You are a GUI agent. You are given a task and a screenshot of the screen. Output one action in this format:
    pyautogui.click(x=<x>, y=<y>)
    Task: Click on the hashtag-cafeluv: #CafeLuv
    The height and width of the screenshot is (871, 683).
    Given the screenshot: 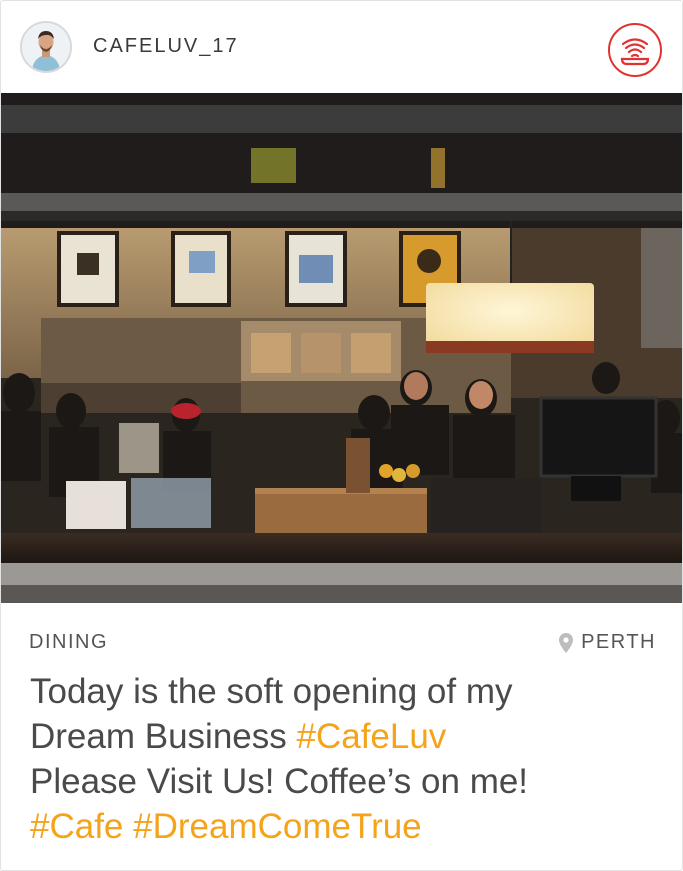 What is the action you would take?
    pyautogui.click(x=371, y=736)
    